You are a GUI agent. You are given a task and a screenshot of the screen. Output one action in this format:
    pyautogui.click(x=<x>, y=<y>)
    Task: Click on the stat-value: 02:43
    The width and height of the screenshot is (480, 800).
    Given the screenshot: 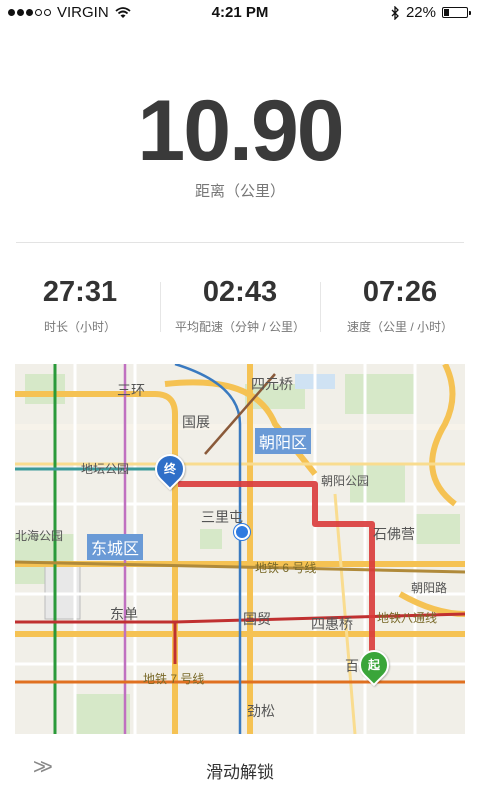 What is the action you would take?
    pyautogui.click(x=240, y=292)
    